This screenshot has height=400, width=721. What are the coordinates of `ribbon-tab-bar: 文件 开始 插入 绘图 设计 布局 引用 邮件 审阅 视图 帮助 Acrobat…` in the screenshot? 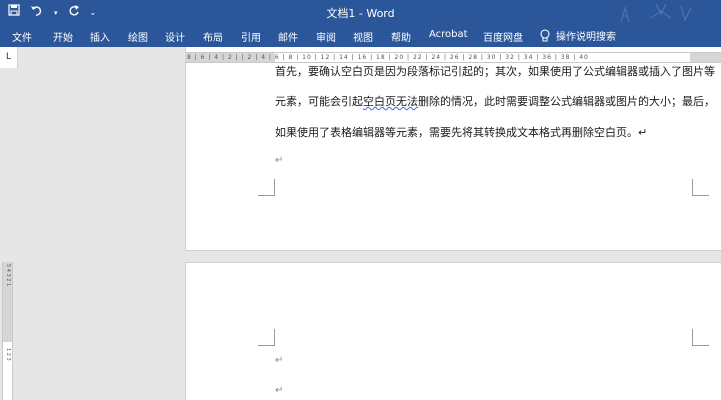 It's located at (360, 36).